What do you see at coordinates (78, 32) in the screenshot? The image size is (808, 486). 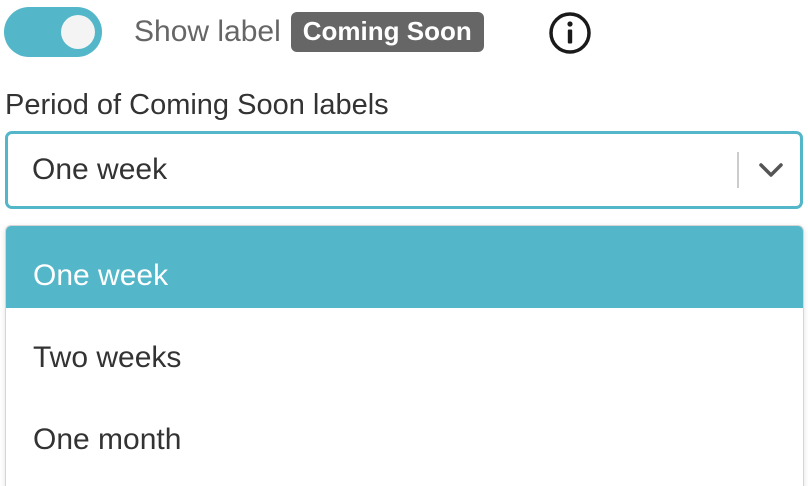 I see `toggle-knob` at bounding box center [78, 32].